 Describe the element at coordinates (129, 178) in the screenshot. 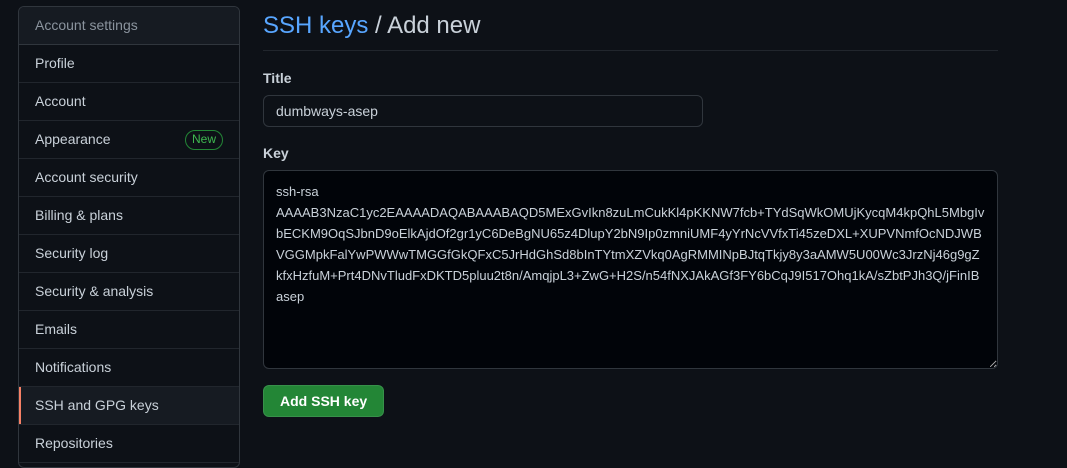

I see `sidebar-item-account-security: Account security` at that location.